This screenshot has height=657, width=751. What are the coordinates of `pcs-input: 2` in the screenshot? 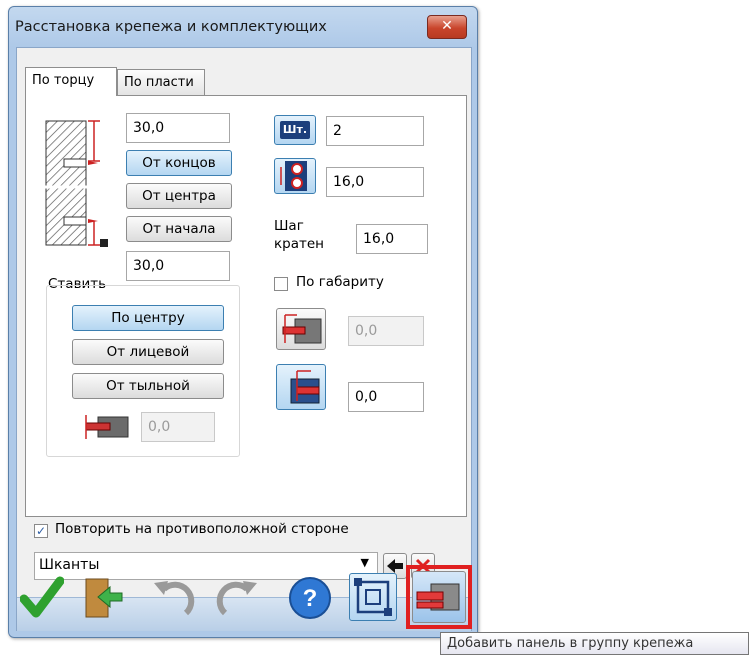 It's located at (375, 131).